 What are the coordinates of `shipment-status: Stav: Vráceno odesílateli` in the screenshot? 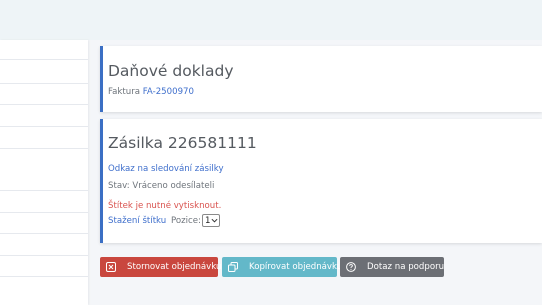 It's located at (161, 186).